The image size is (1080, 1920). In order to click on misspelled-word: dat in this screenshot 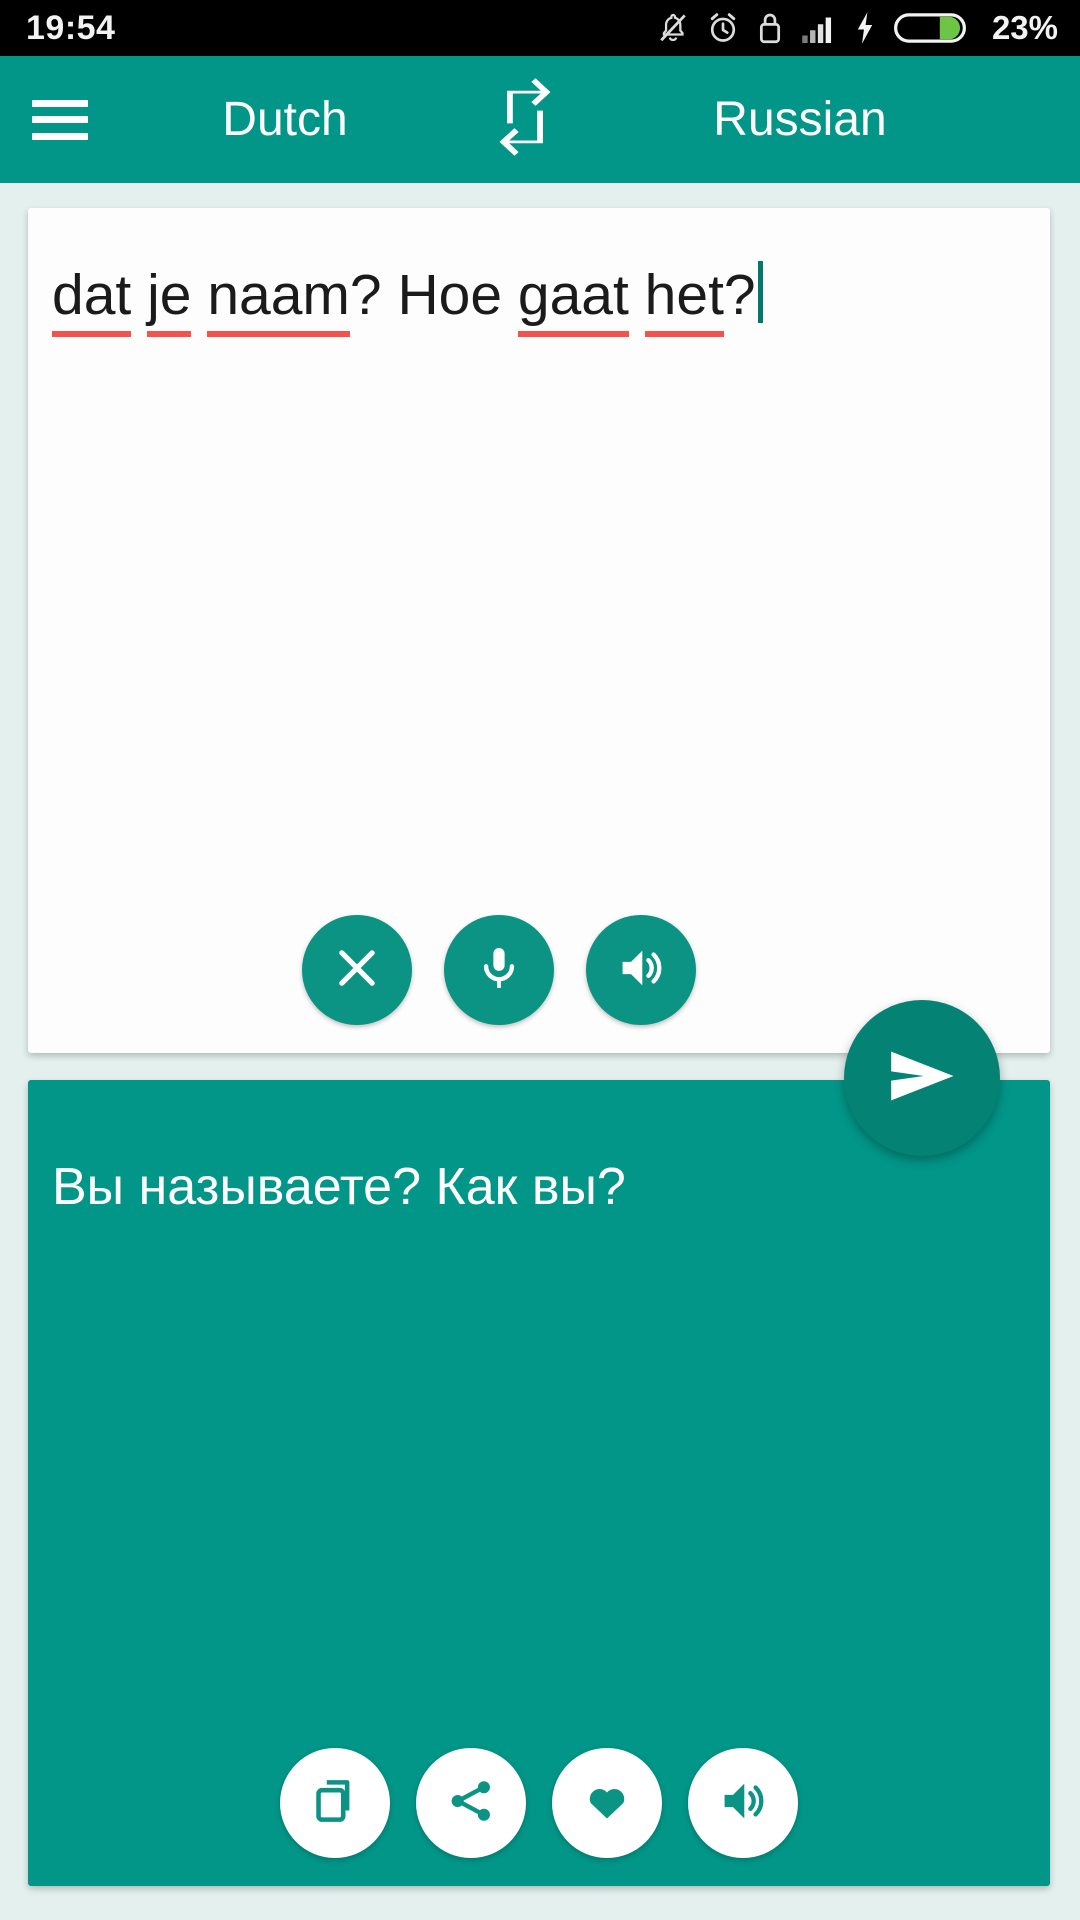, I will do `click(92, 300)`.